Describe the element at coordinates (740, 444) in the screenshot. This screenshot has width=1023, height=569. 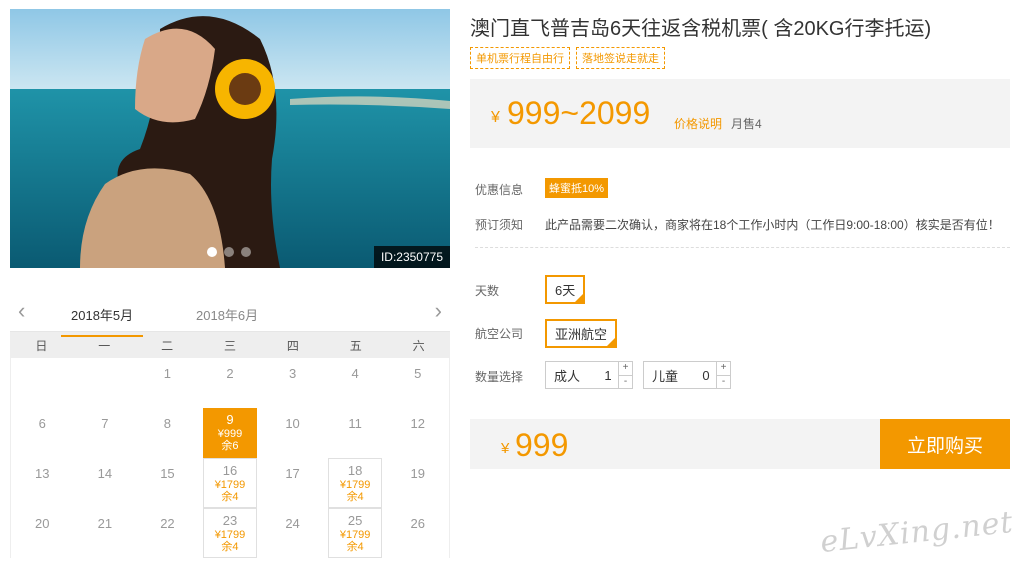
I see `purchase-bar: ¥ 999 立即购买` at that location.